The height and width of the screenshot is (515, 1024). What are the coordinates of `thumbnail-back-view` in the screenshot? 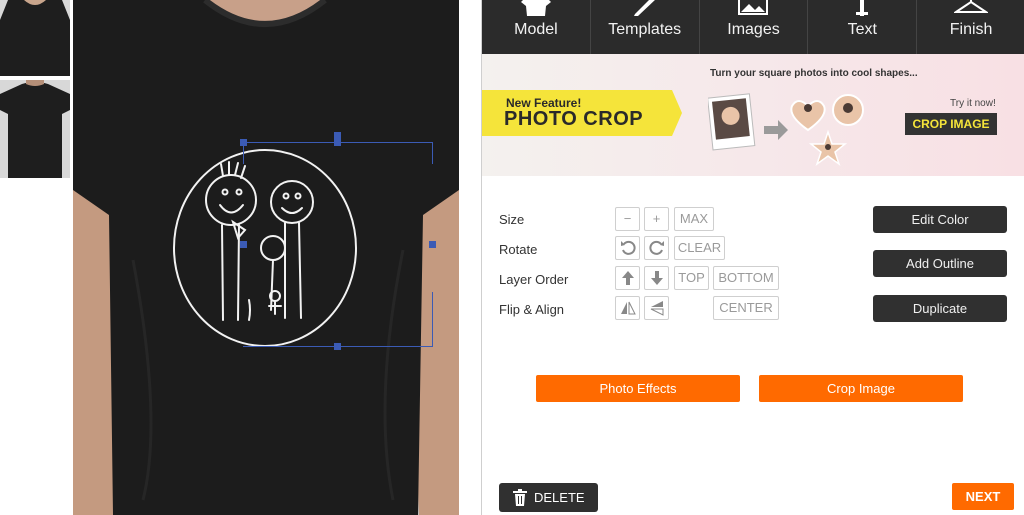 It's located at (35, 129).